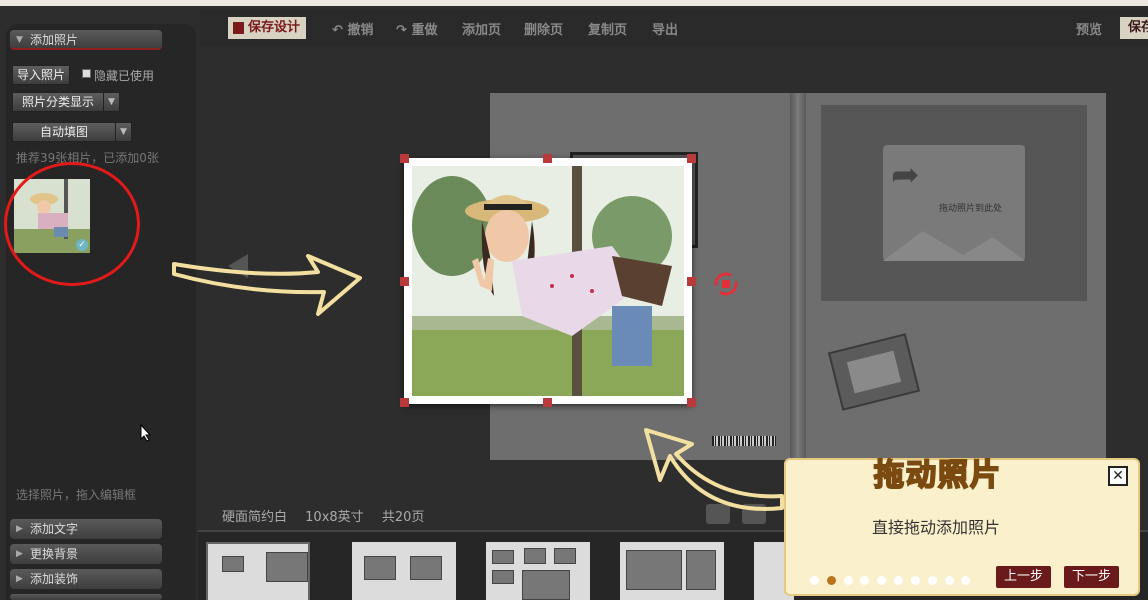 The image size is (1148, 600). Describe the element at coordinates (543, 28) in the screenshot. I see `delete-page-button: 删除页` at that location.